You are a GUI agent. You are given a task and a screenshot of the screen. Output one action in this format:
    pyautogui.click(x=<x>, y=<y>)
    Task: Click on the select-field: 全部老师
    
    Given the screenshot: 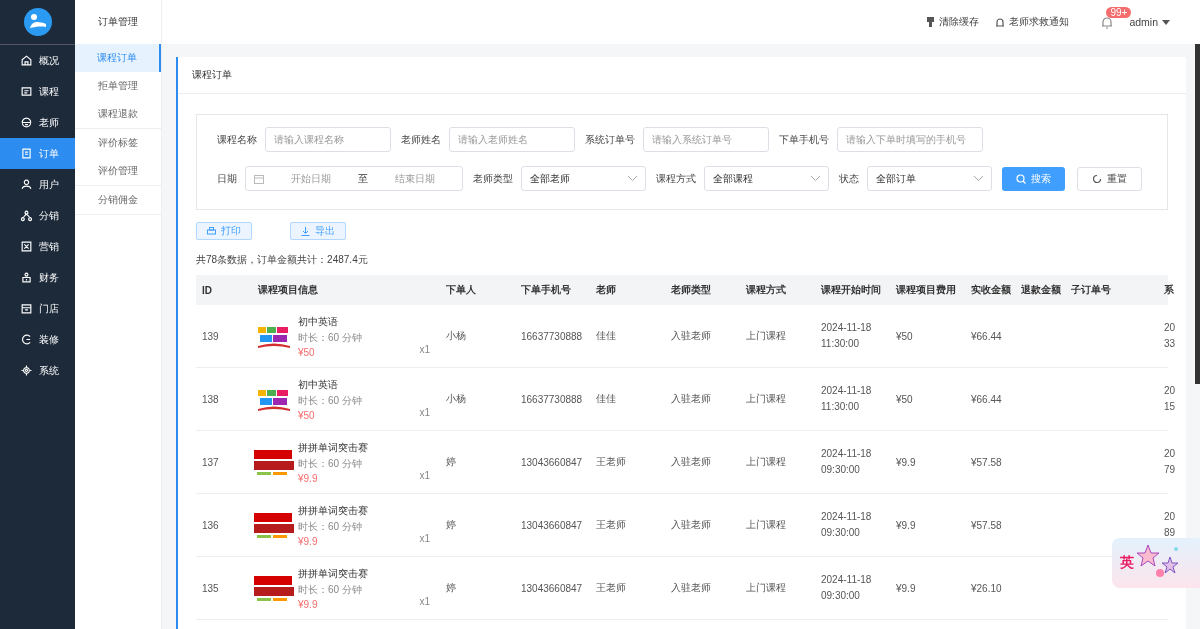 What is the action you would take?
    pyautogui.click(x=583, y=178)
    